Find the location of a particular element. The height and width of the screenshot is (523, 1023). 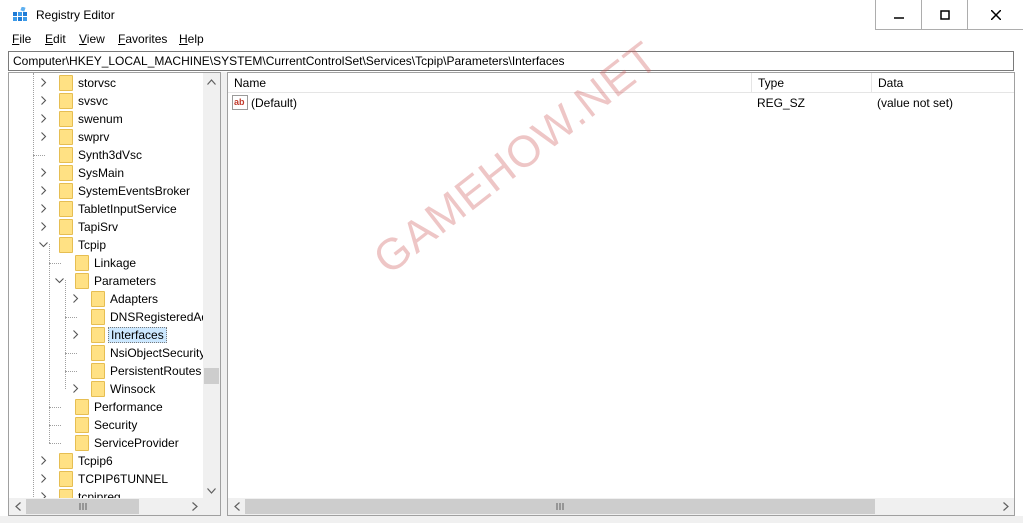

menu-edit-accel: E is located at coordinates (49, 39).